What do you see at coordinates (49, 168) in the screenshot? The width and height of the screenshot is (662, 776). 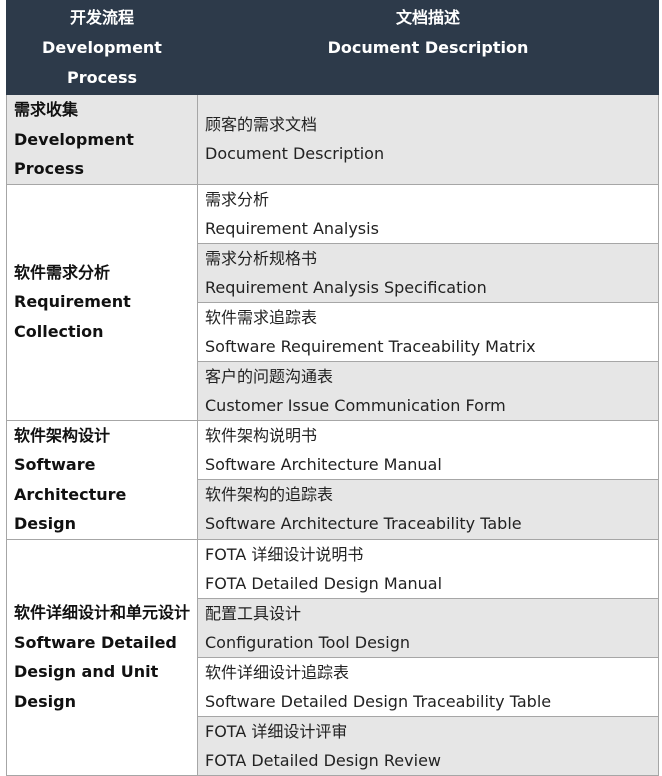 I see `process-en-2: Process` at bounding box center [49, 168].